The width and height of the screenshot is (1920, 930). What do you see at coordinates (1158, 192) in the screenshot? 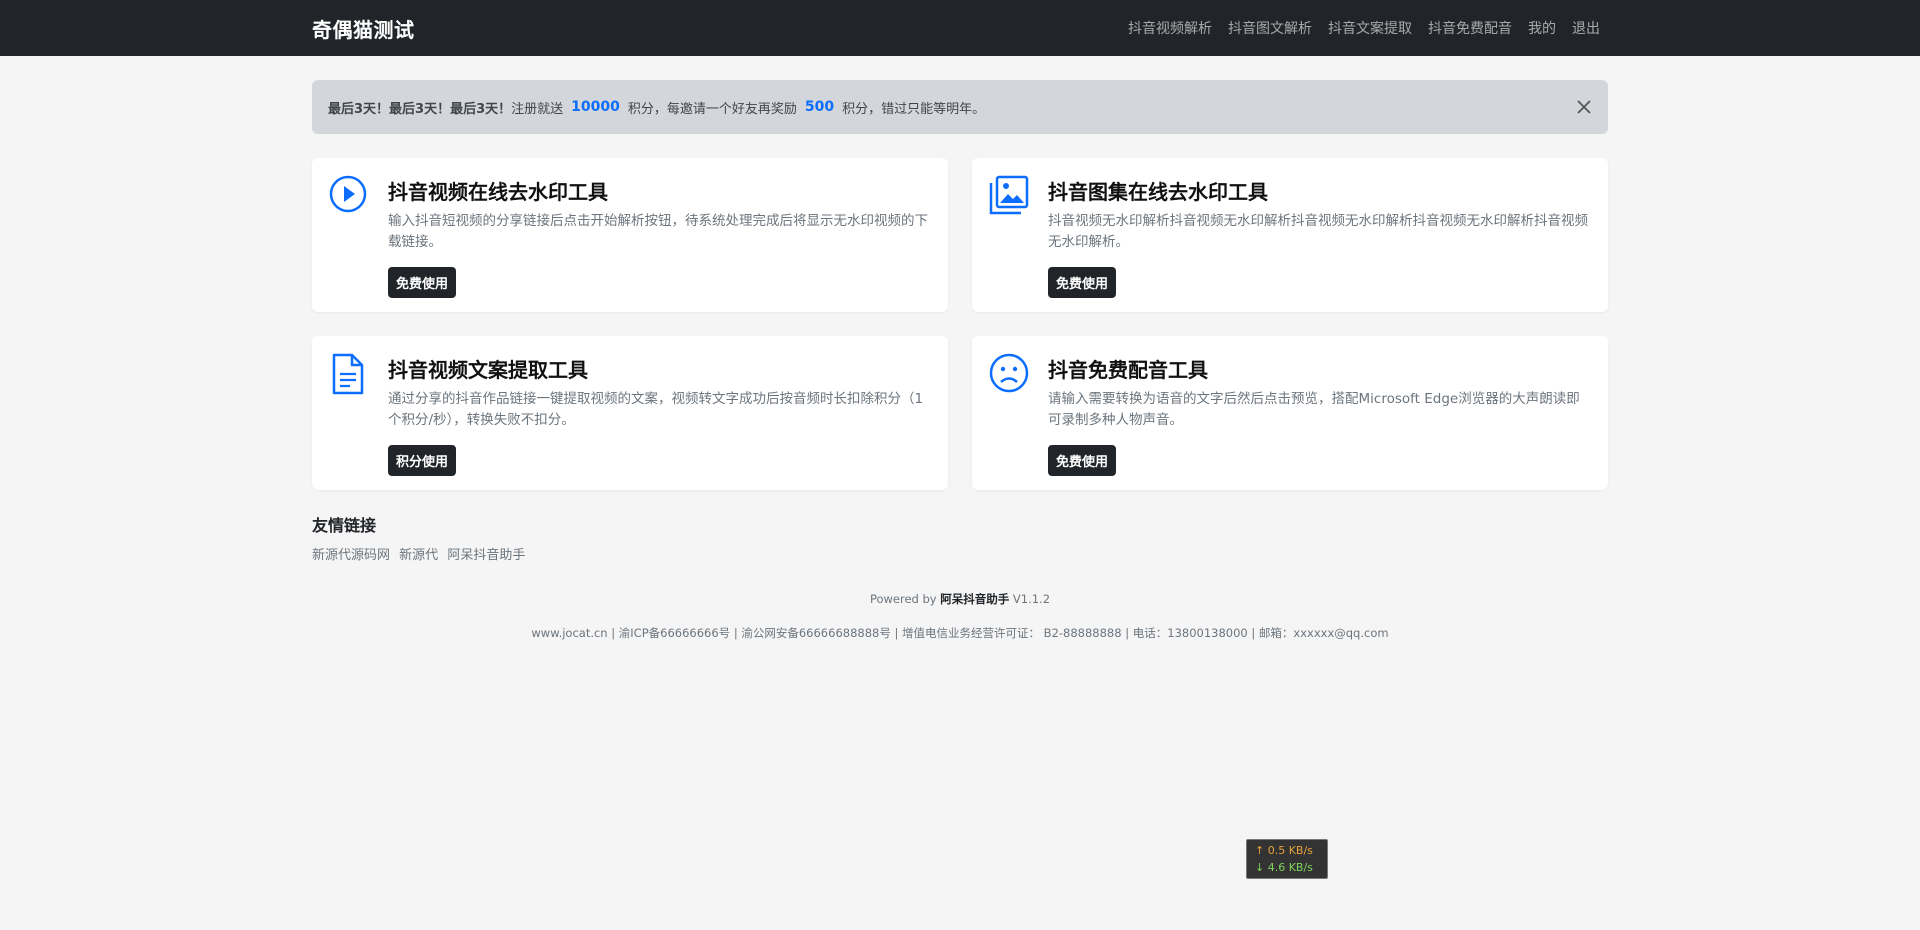
I see `tool-title: 抖音图集在线去水印工具` at bounding box center [1158, 192].